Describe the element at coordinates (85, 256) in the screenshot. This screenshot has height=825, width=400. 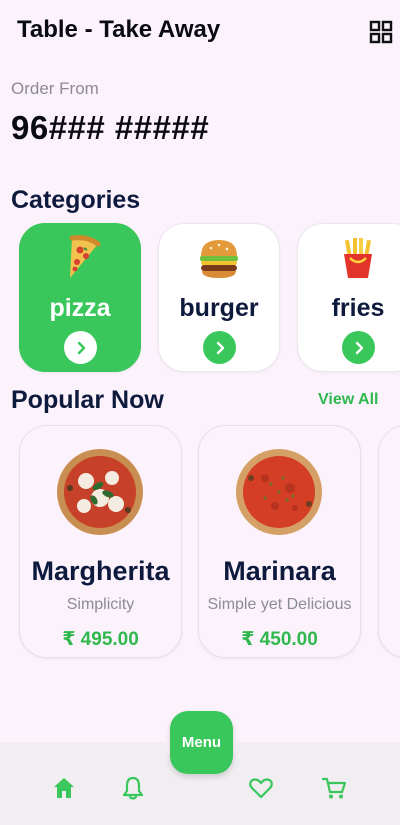
I see `pizza-icon` at that location.